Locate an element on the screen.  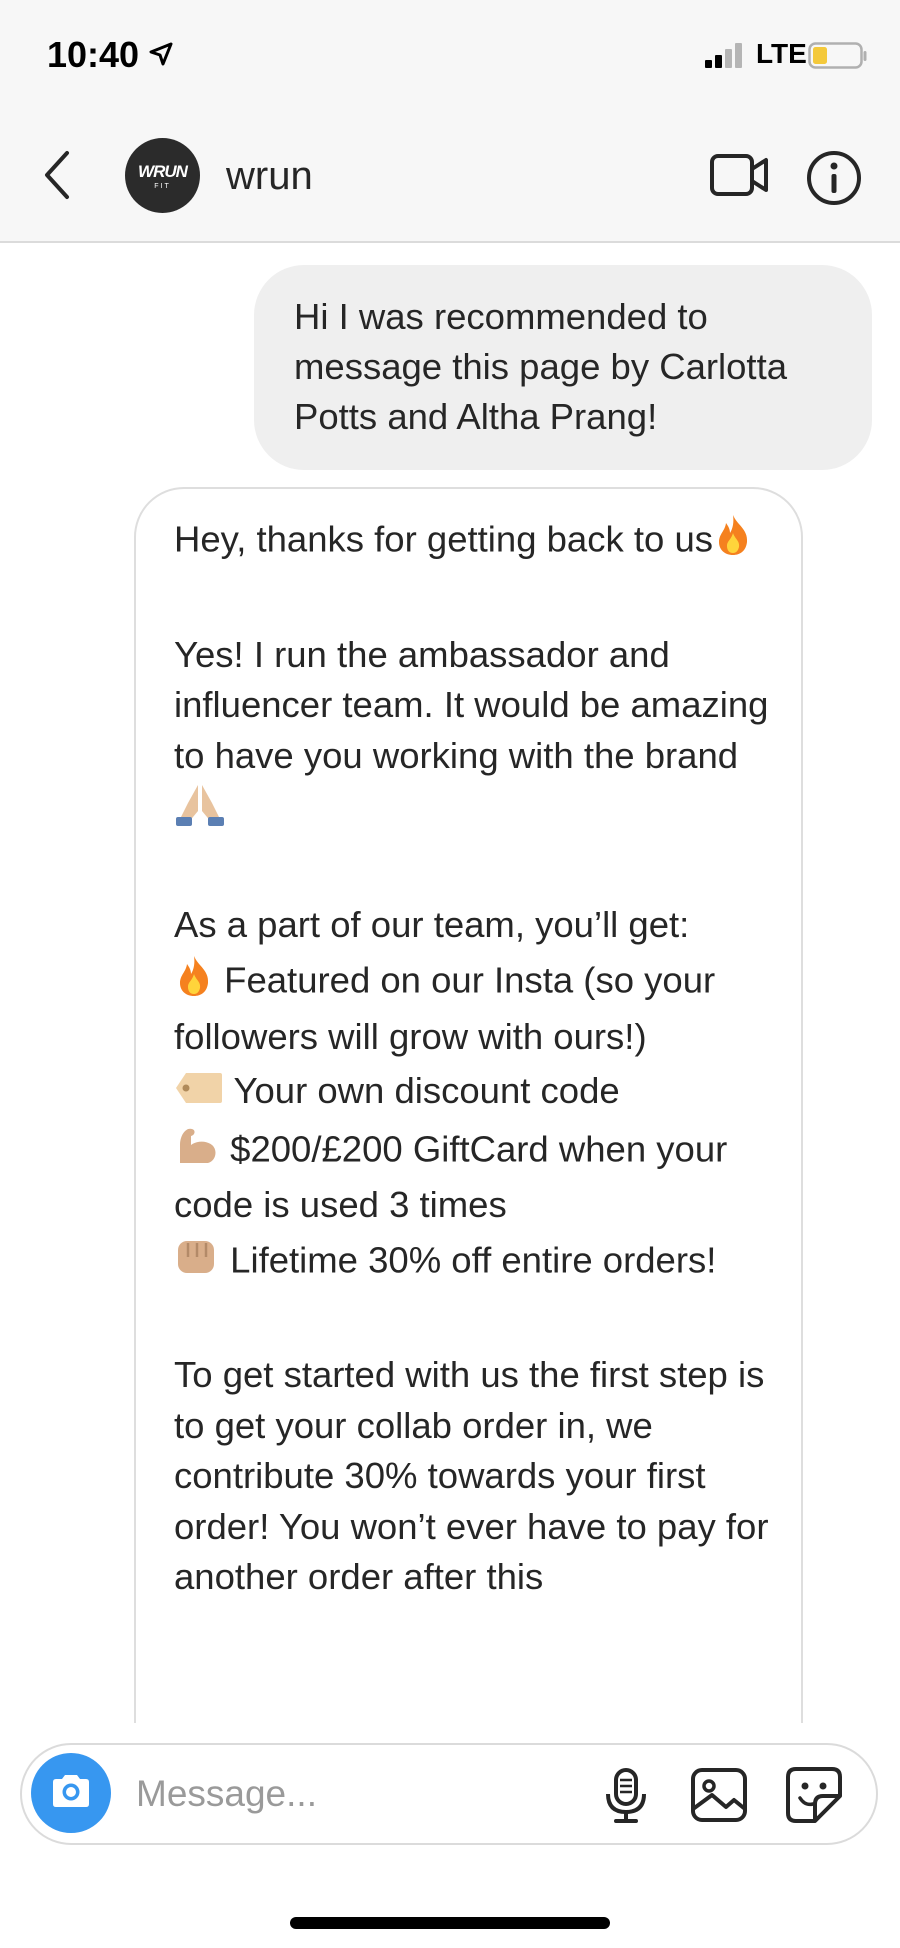
benefits-heading: As a part of our team, you’ll get: is located at coordinates (432, 924).